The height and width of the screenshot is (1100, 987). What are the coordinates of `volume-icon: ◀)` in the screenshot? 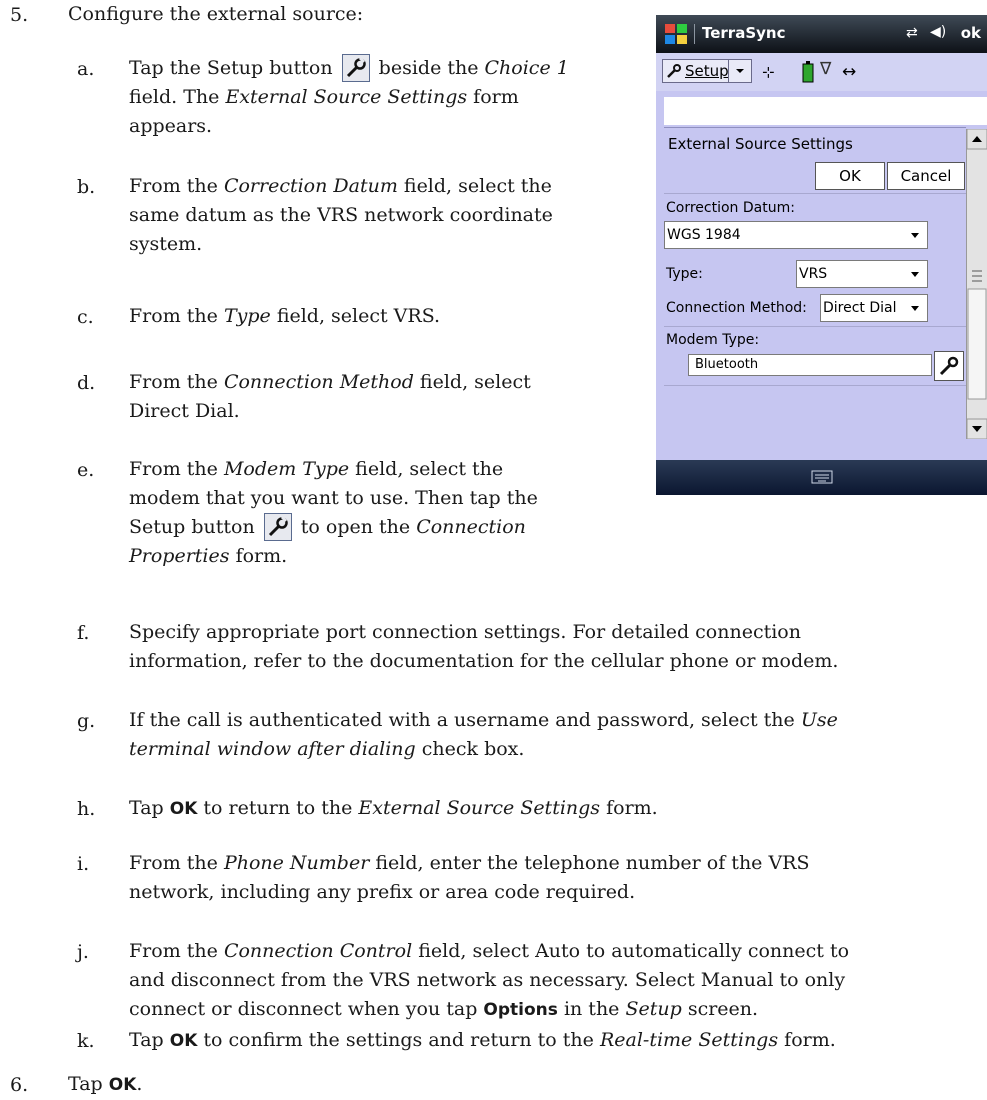 It's located at (938, 32).